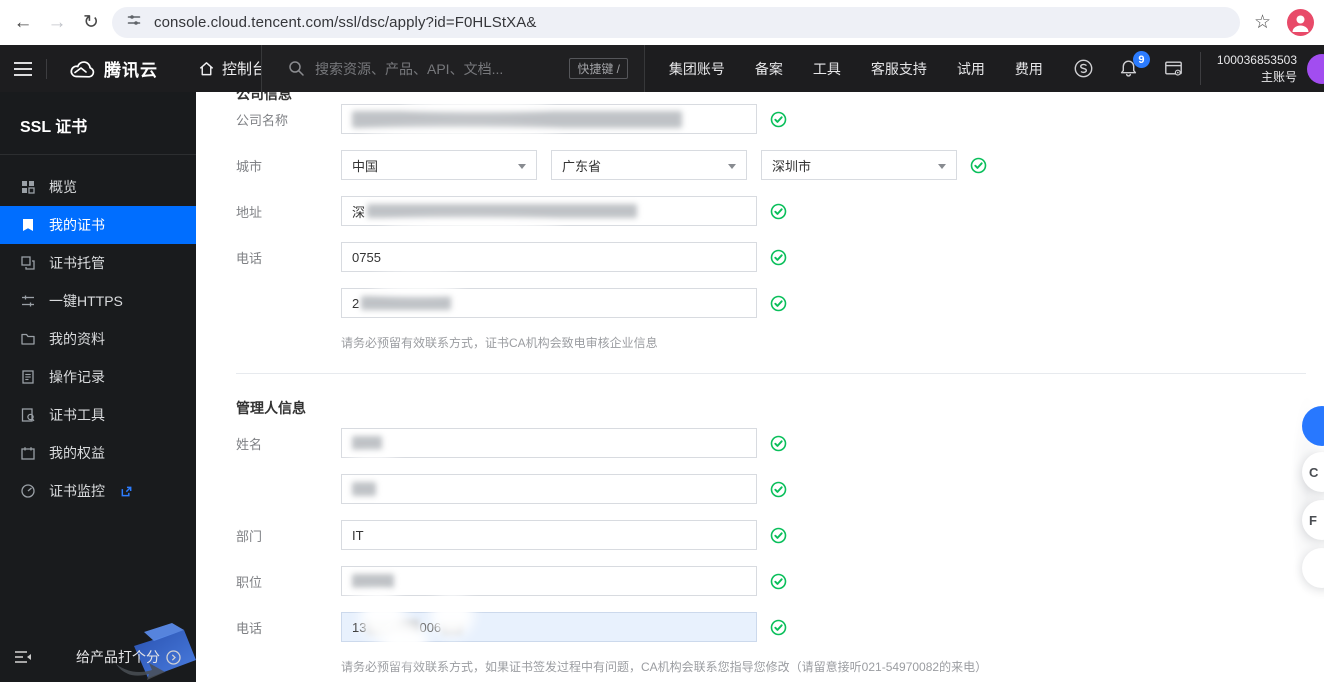 Image resolution: width=1324 pixels, height=682 pixels. What do you see at coordinates (98, 263) in the screenshot?
I see `sidebar-item-cert-hosting: 证书托管` at bounding box center [98, 263].